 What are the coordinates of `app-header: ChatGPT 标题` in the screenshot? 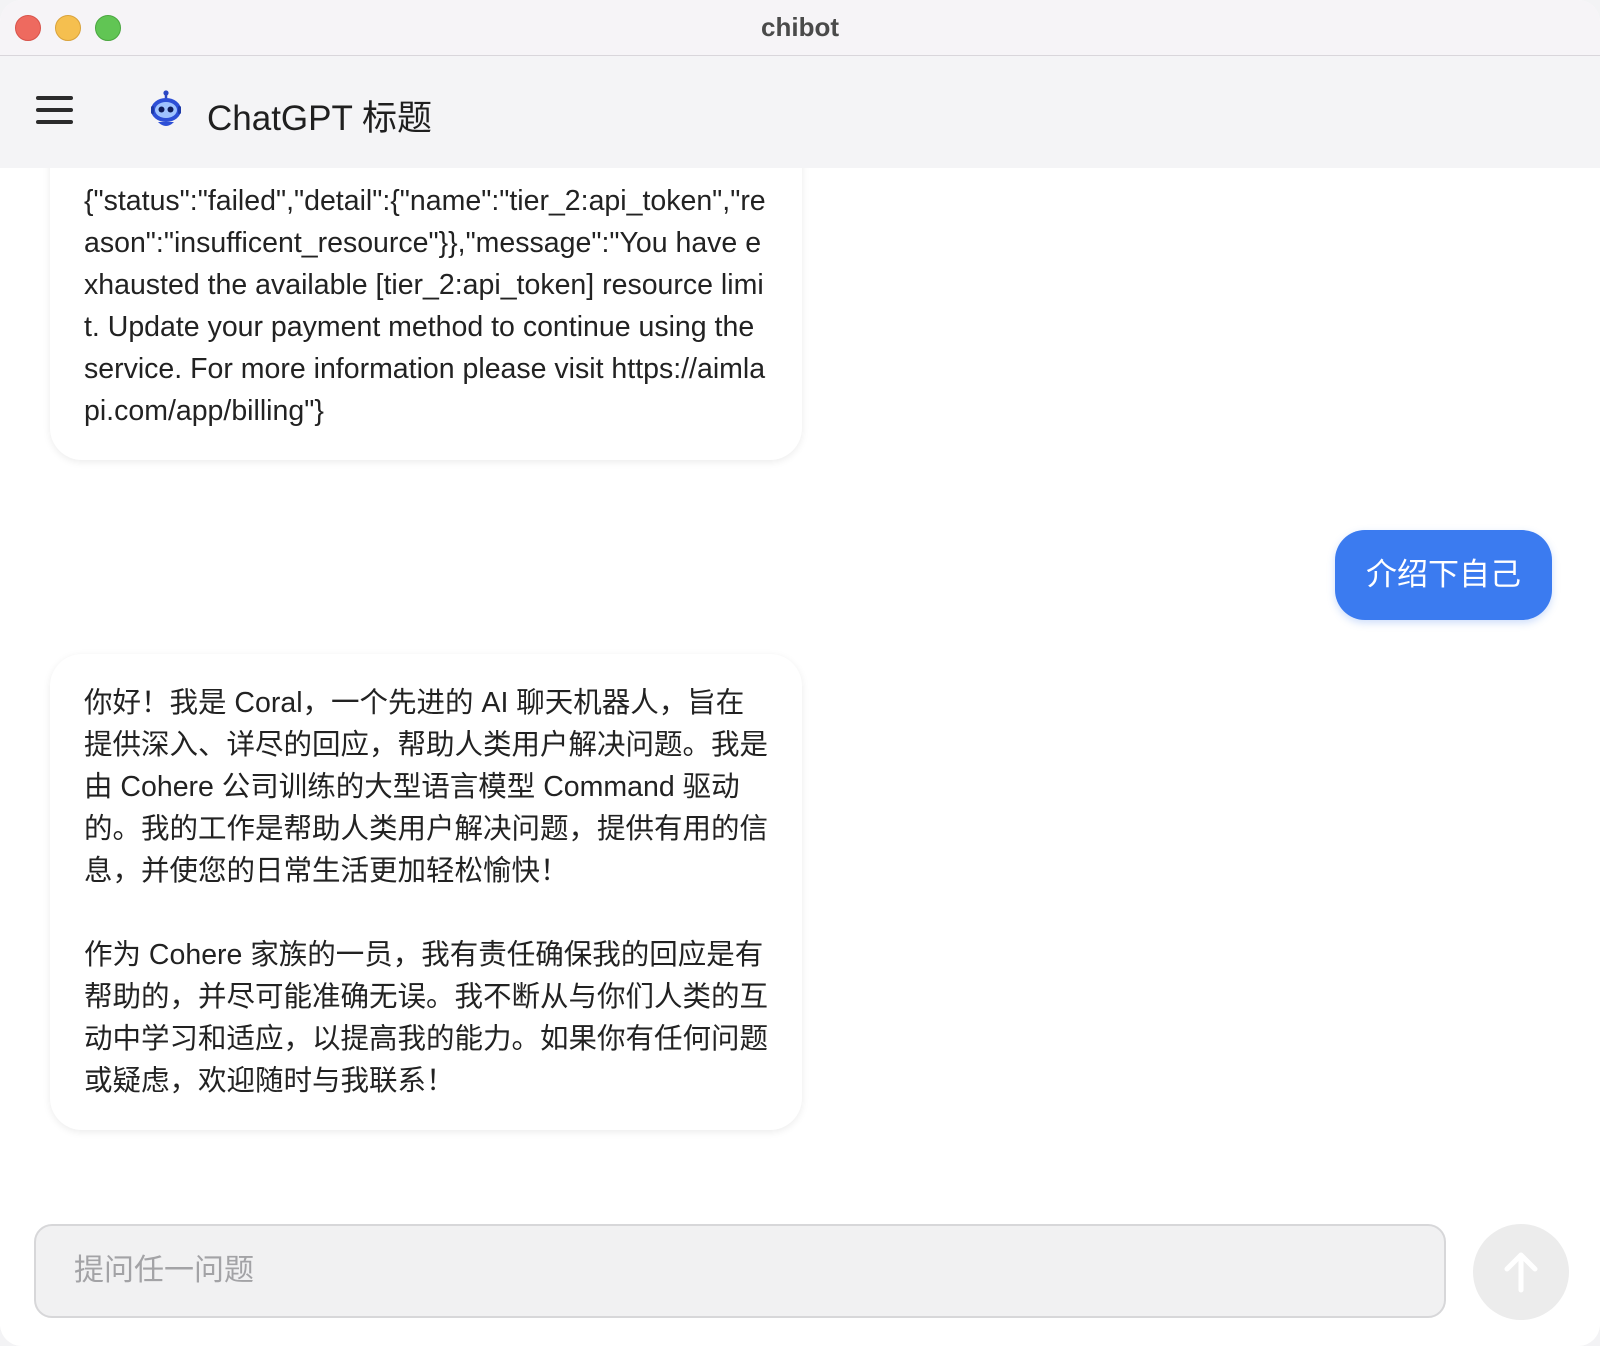 It's located at (800, 112).